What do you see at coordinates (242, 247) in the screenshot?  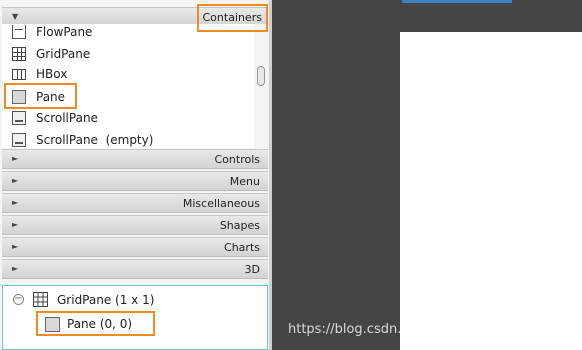 I see `section-label: Charts` at bounding box center [242, 247].